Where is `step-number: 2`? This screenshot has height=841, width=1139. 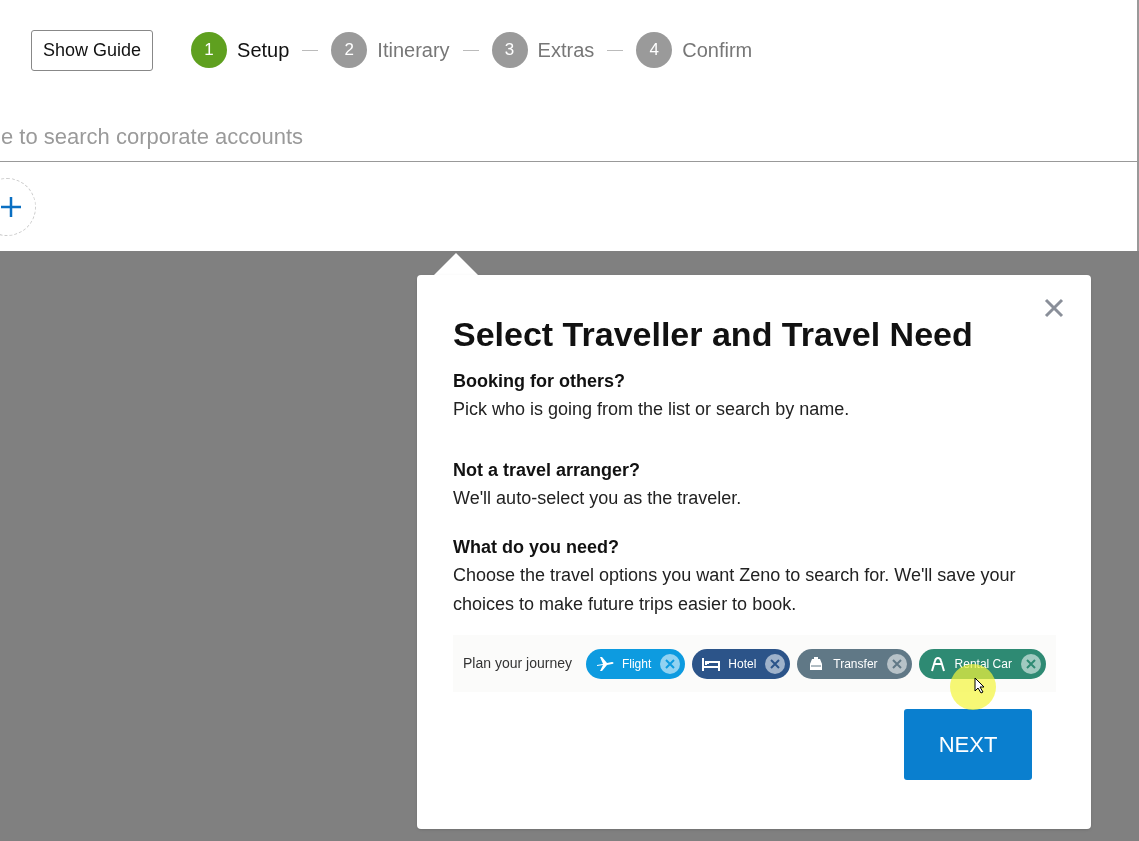
step-number: 2 is located at coordinates (349, 50).